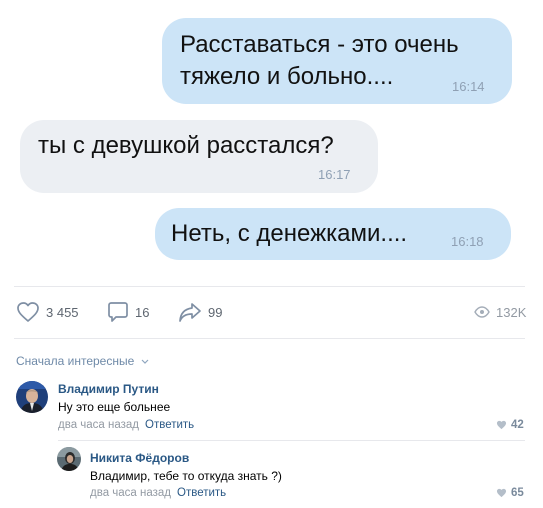 This screenshot has width=543, height=508. Describe the element at coordinates (114, 407) in the screenshot. I see `comment-text: Ну это еще больнее` at that location.